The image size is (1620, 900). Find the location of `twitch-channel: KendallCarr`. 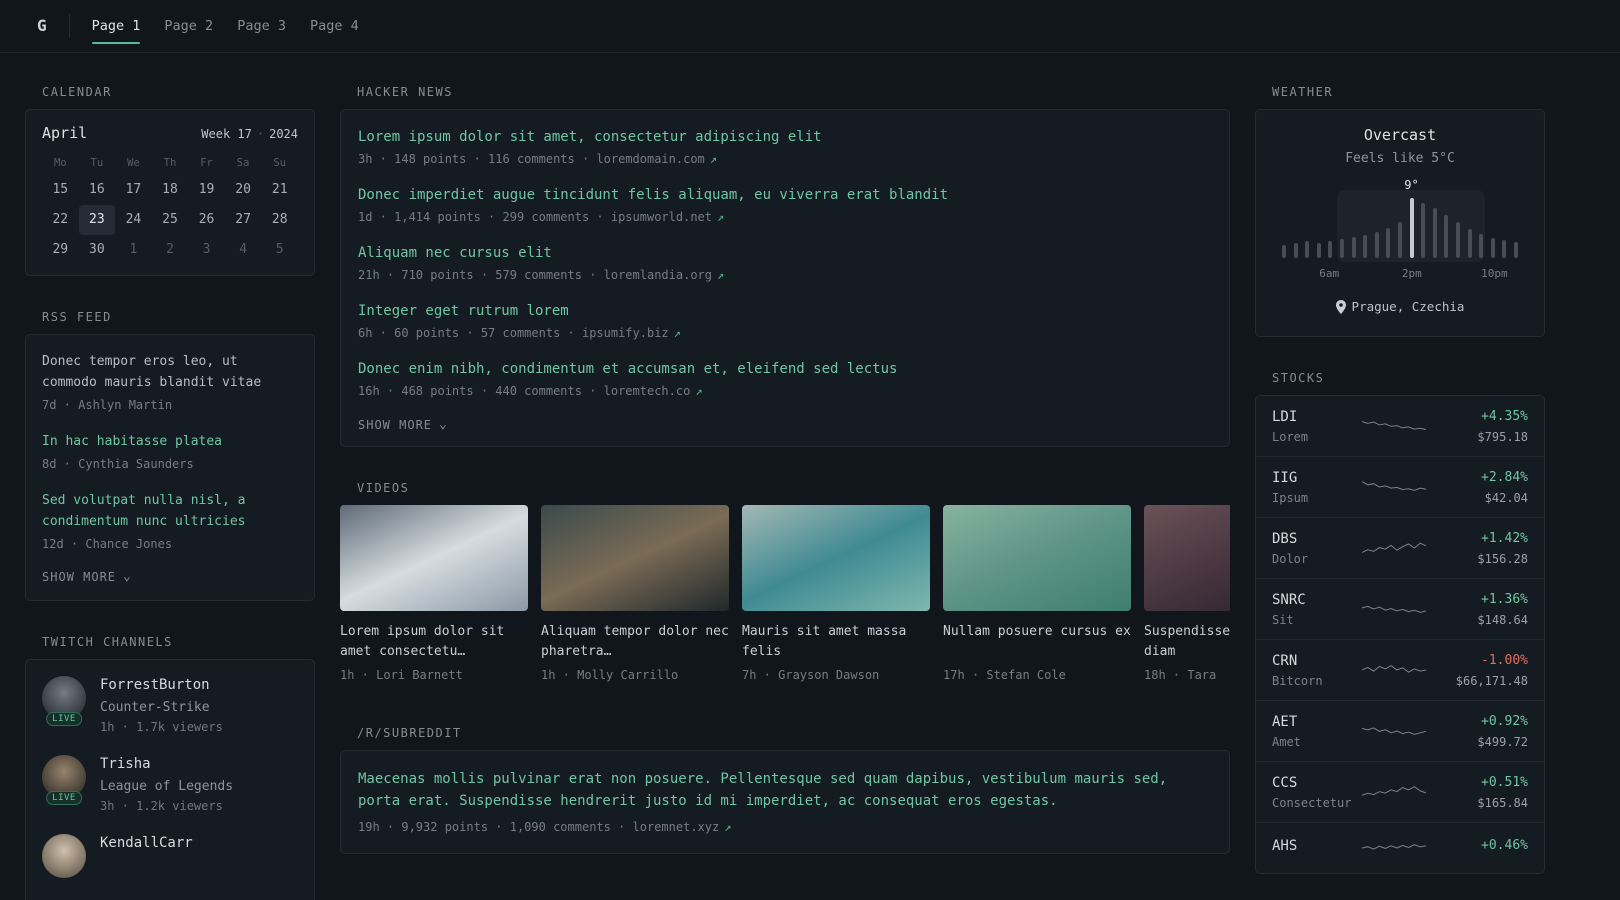

twitch-channel: KendallCarr is located at coordinates (170, 856).